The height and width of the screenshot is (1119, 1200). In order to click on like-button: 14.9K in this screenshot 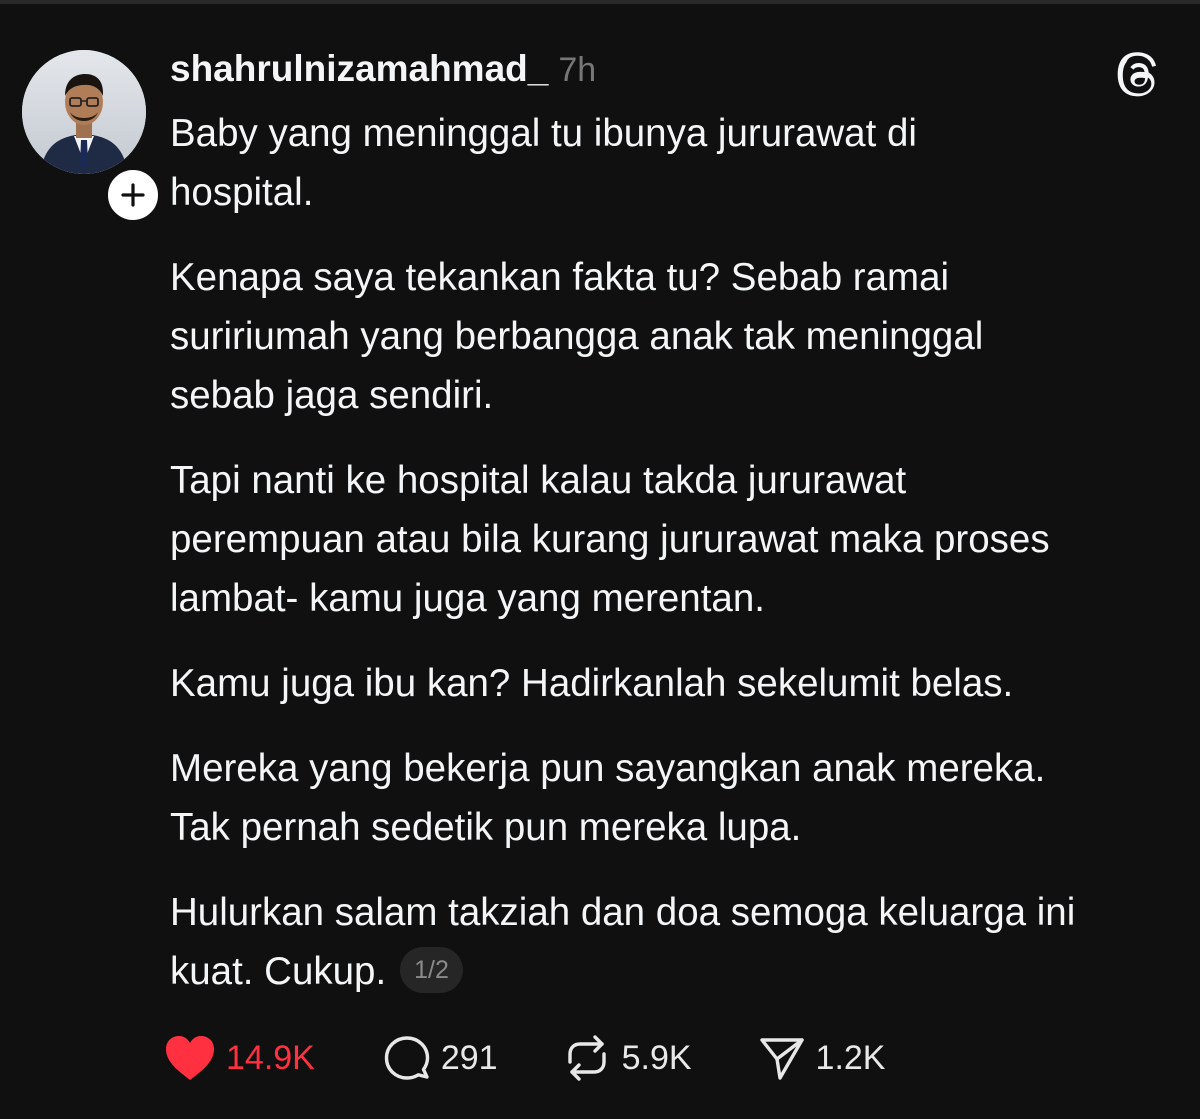, I will do `click(239, 1058)`.